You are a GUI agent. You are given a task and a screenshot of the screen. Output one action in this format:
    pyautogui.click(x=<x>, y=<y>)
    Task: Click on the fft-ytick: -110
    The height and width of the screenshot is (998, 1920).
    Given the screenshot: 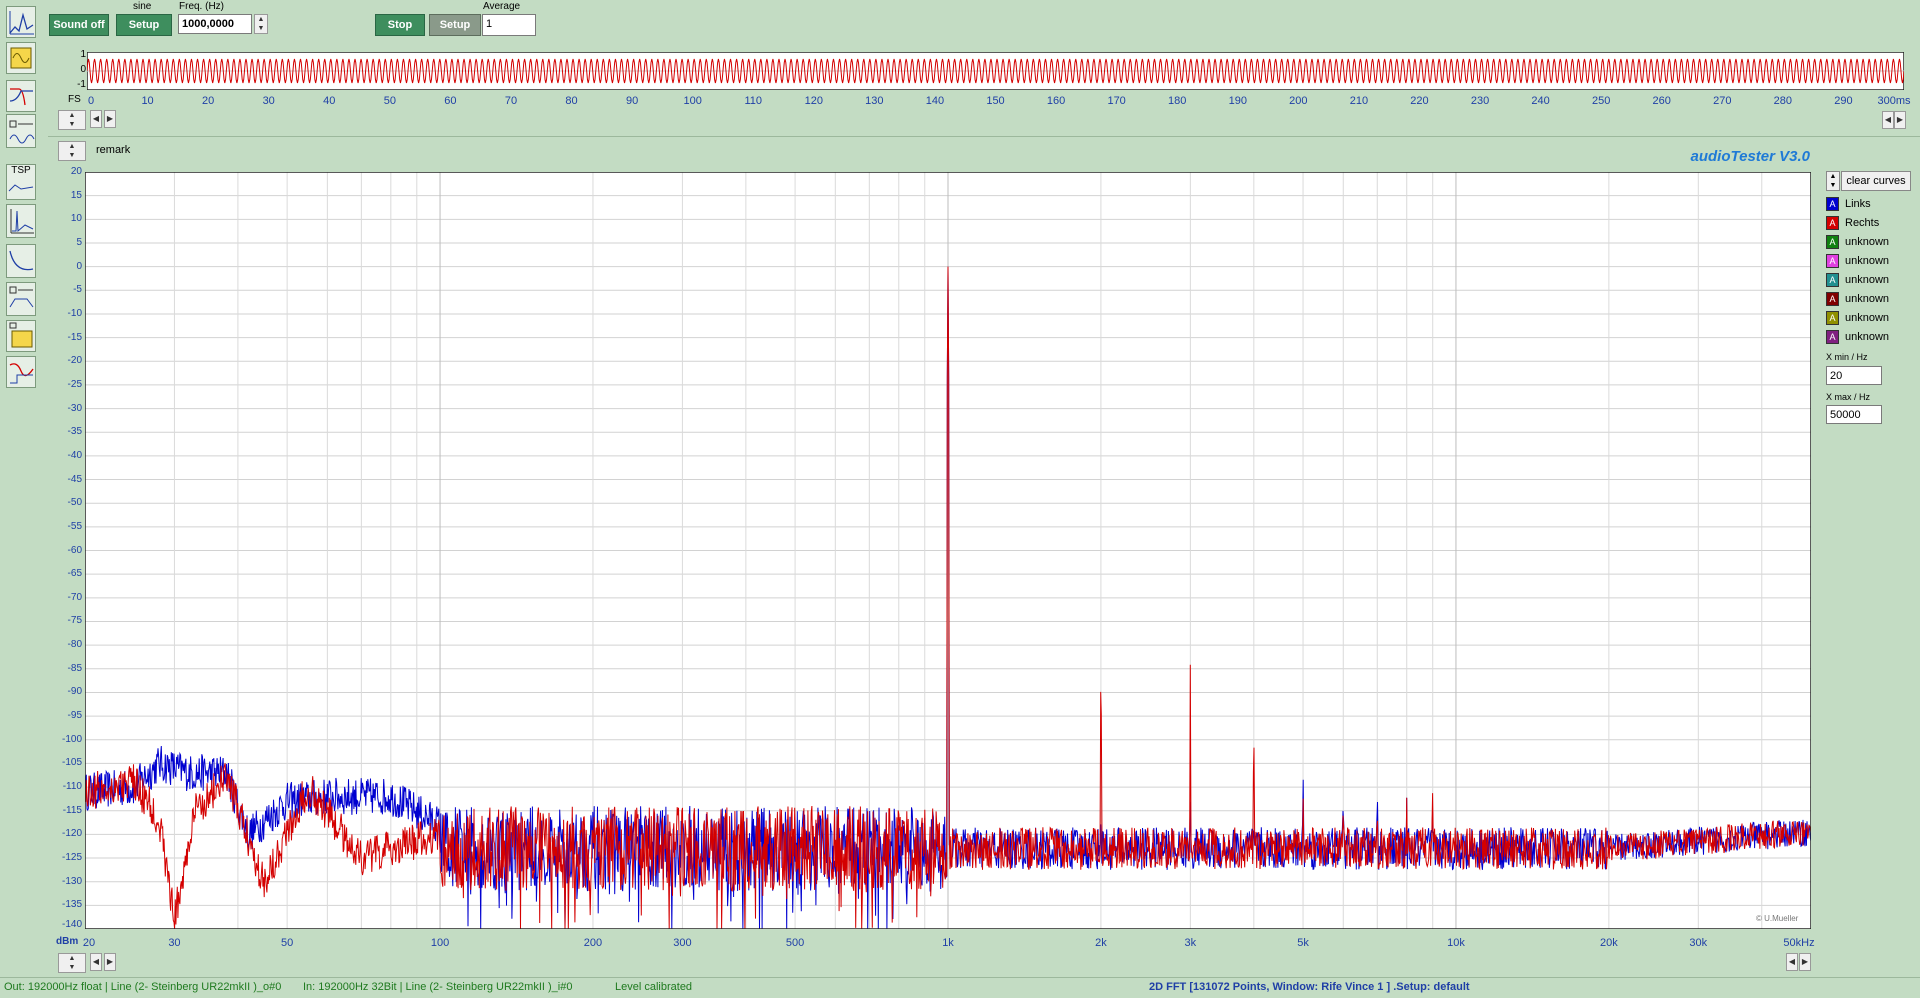 What is the action you would take?
    pyautogui.click(x=72, y=787)
    